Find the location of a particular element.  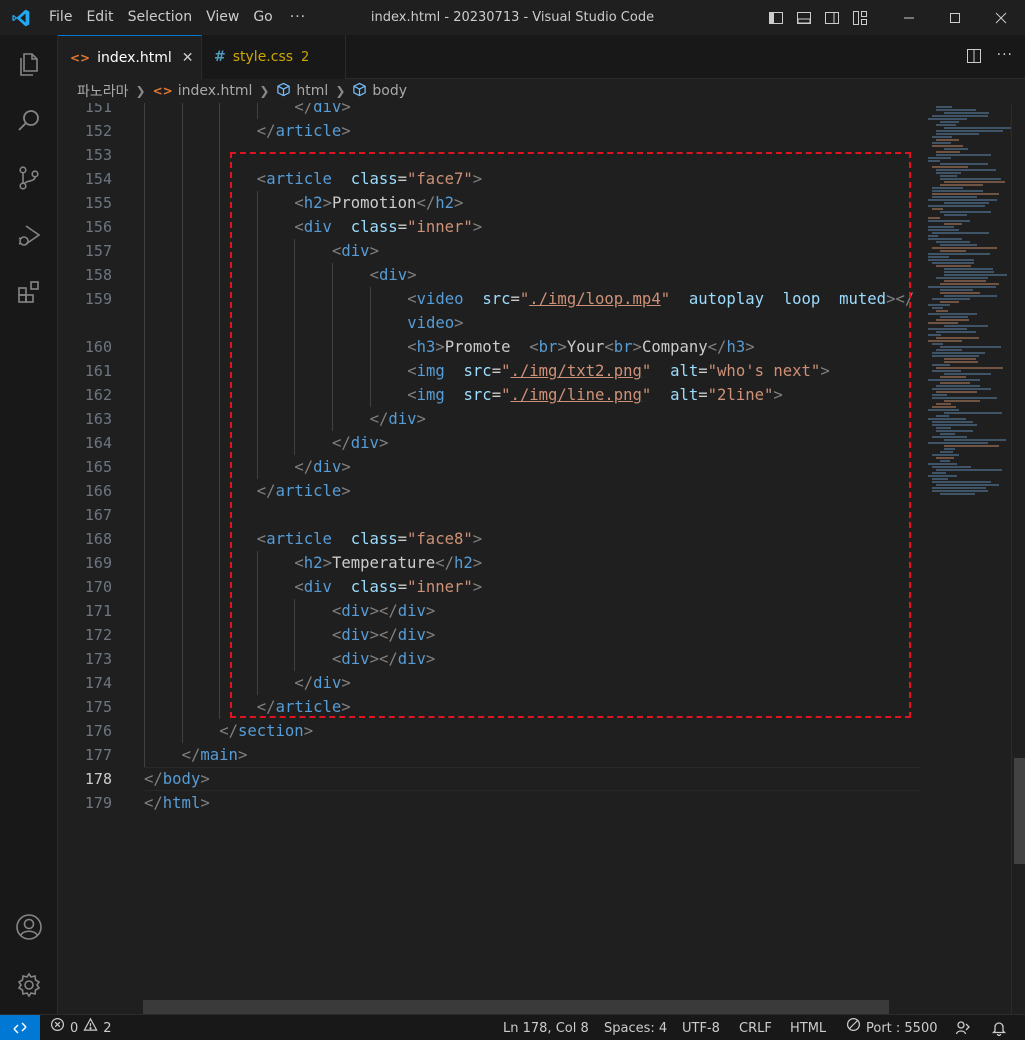

split-editor-icon is located at coordinates (974, 58).